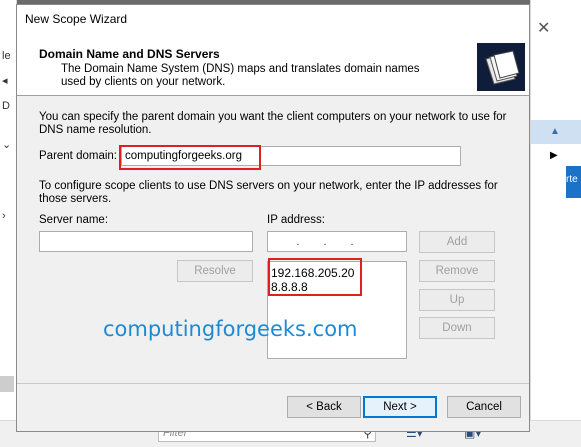 This screenshot has height=447, width=581. What do you see at coordinates (400, 407) in the screenshot?
I see `next-button: Next >` at bounding box center [400, 407].